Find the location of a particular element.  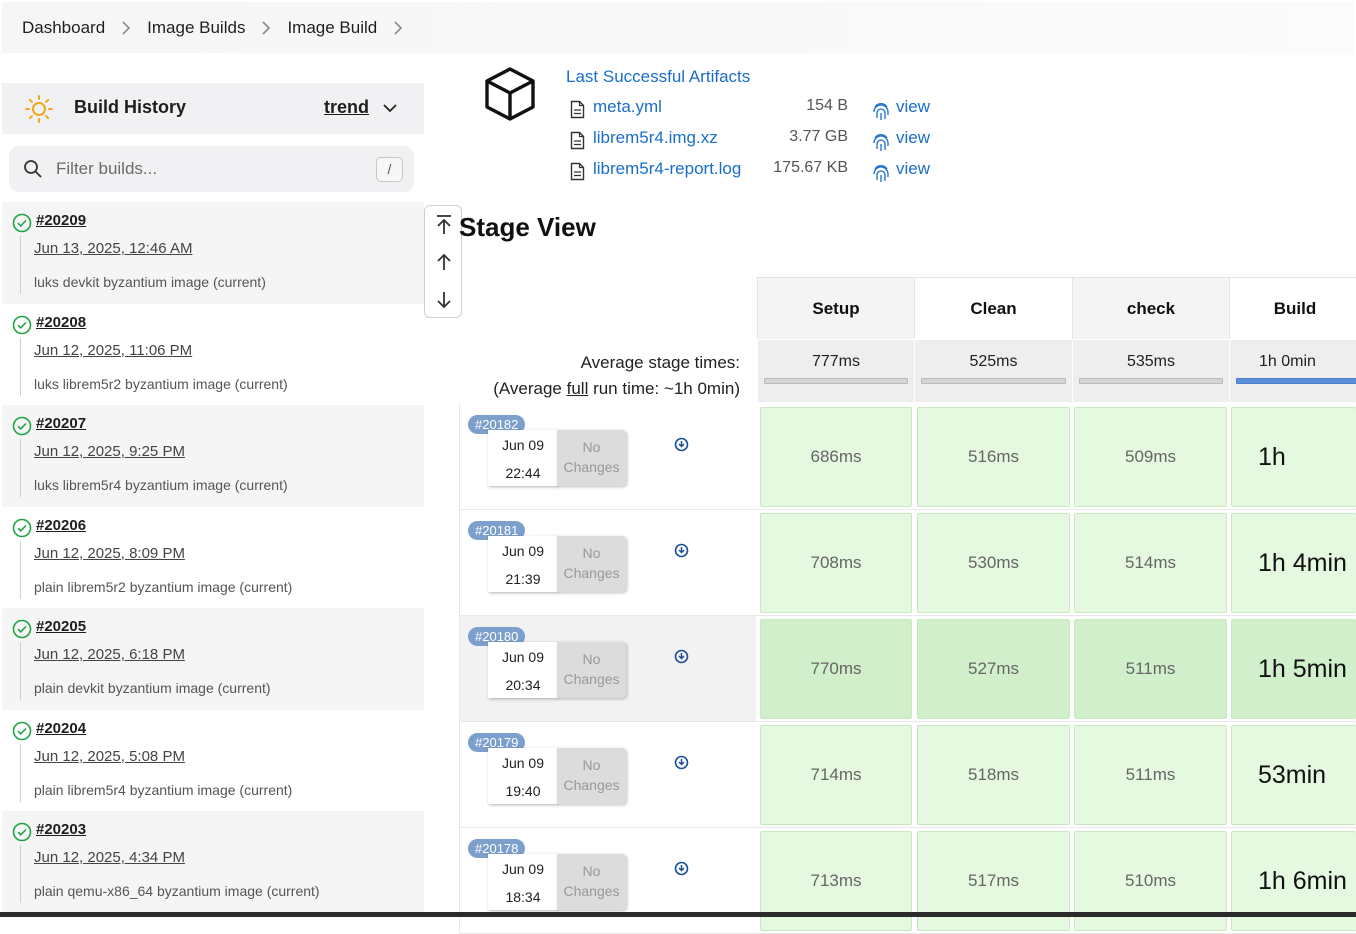

breadcrumb-dashboard: Dashboard is located at coordinates (63, 28).